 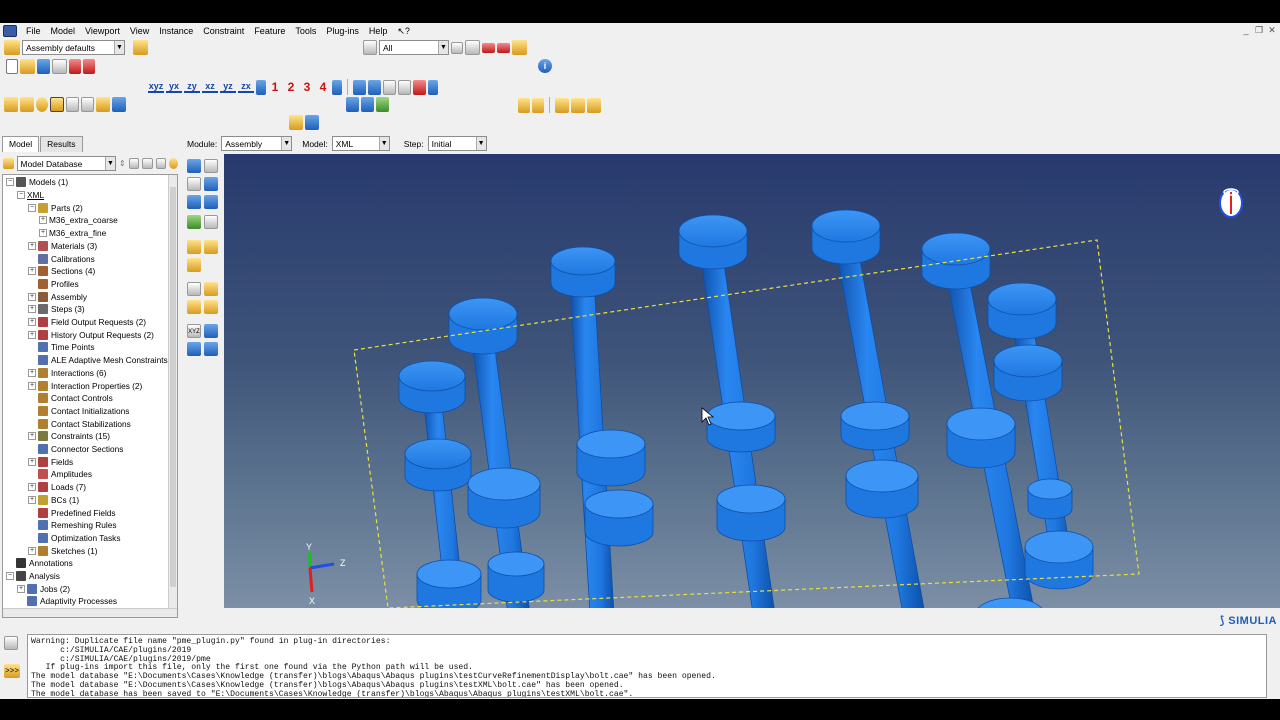 What do you see at coordinates (192, 87) in the screenshot?
I see `csys-zy-icon: zy` at bounding box center [192, 87].